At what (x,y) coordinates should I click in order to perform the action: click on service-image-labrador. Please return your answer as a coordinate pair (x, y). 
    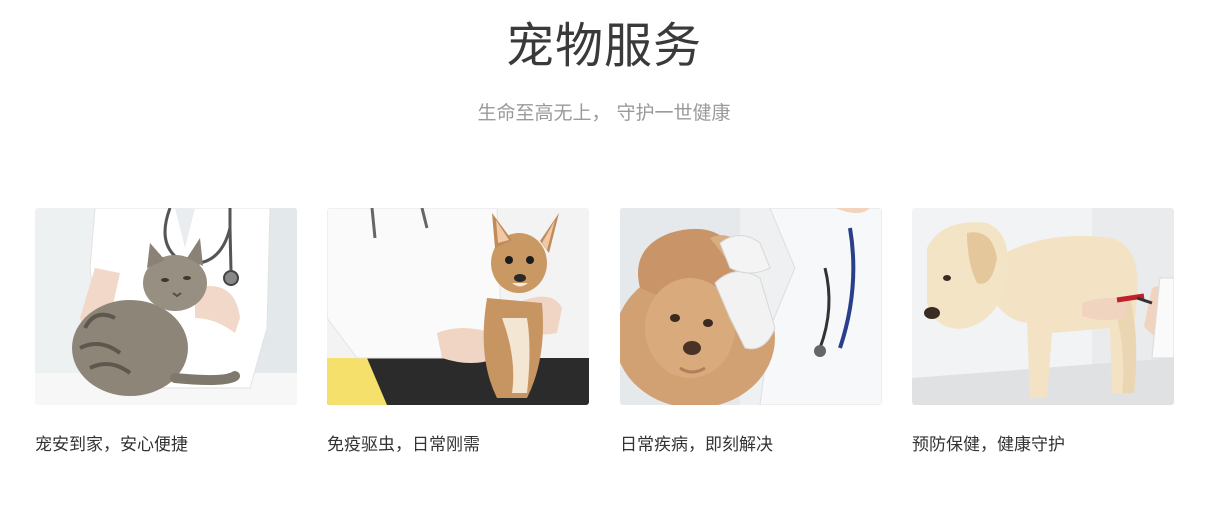
    Looking at the image, I should click on (1043, 306).